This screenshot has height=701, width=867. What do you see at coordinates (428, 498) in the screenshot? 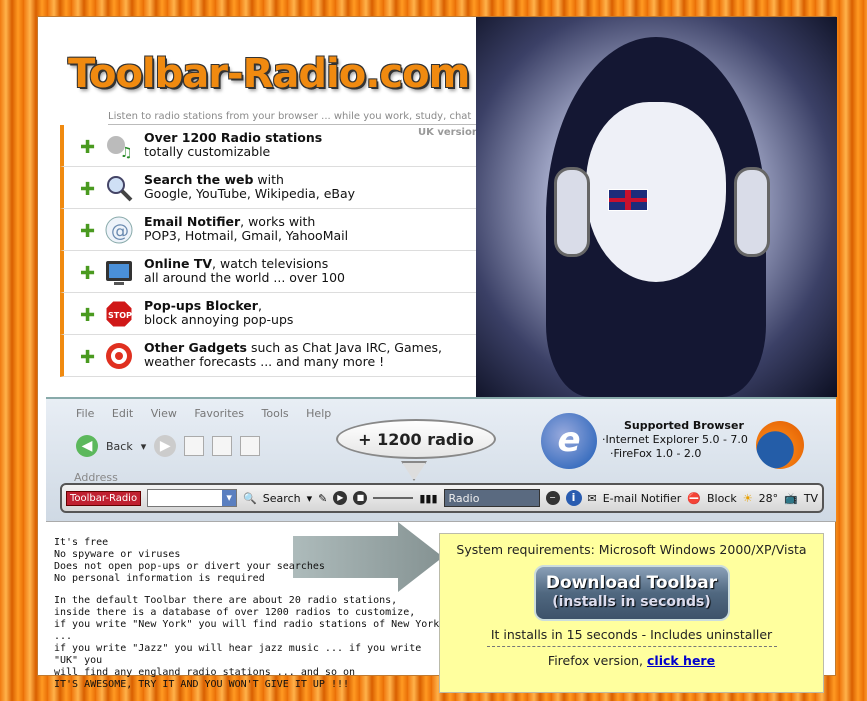
I see `equalizer-icon: ▮▮▮` at bounding box center [428, 498].